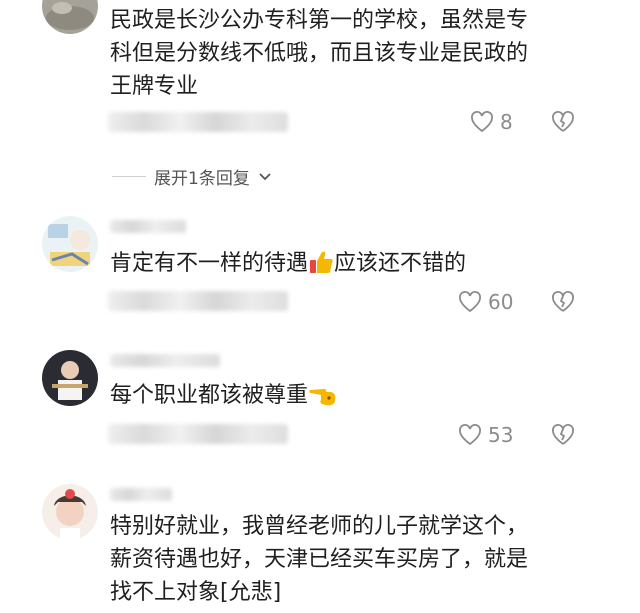 The image size is (640, 613). What do you see at coordinates (265, 176) in the screenshot?
I see `chevron-down-icon` at bounding box center [265, 176].